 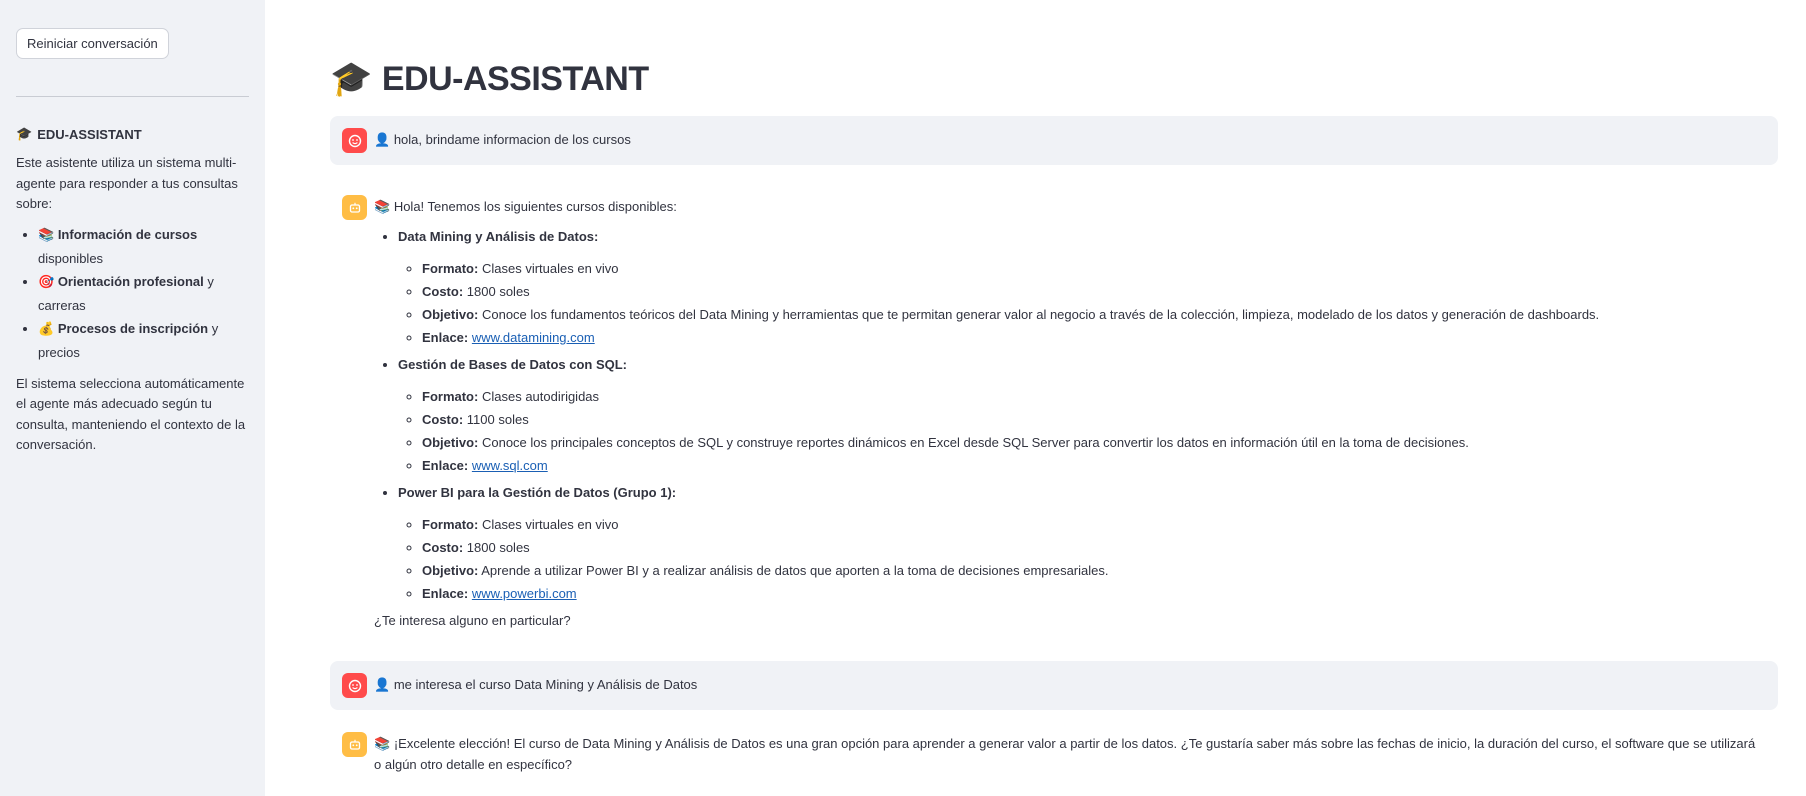 I want to click on feature-bold: Procesos de inscripción, so click(x=133, y=328).